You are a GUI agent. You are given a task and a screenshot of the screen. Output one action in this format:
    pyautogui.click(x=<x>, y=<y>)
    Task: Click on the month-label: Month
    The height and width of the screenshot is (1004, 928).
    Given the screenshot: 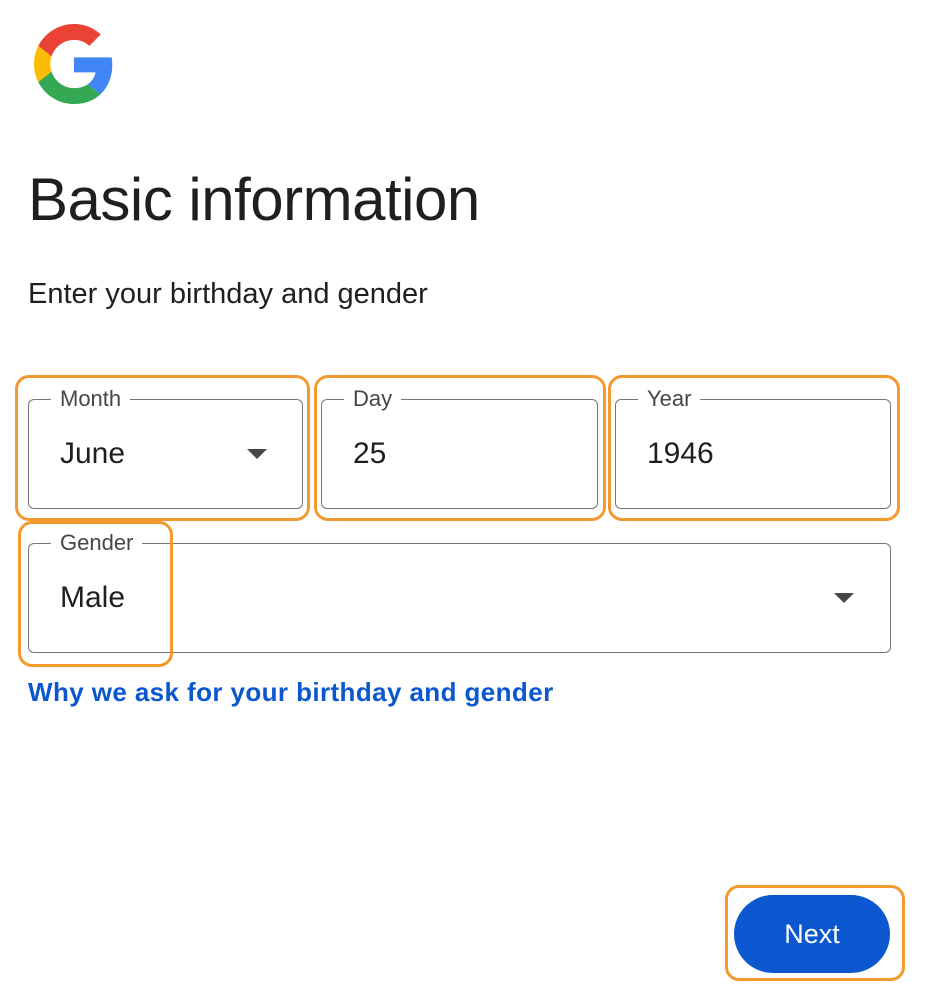 What is the action you would take?
    pyautogui.click(x=91, y=399)
    